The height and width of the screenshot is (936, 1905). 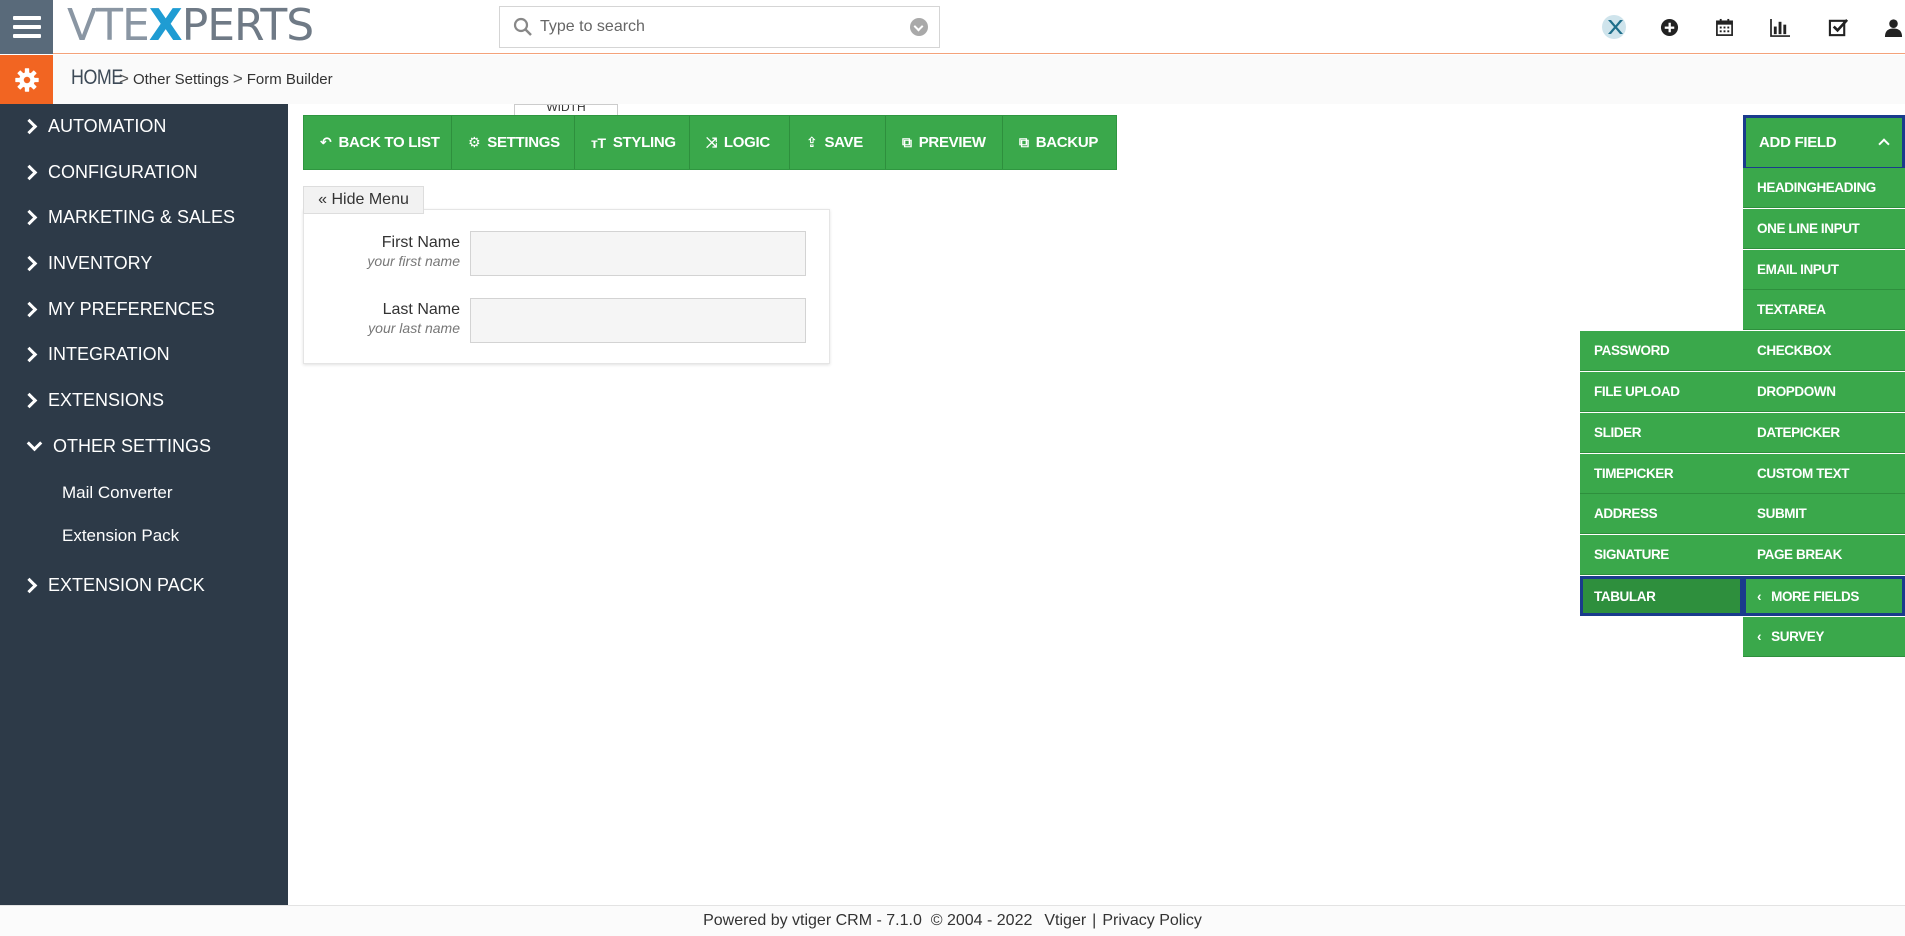 What do you see at coordinates (598, 142) in the screenshot?
I see `text-size-icon: ᴛT` at bounding box center [598, 142].